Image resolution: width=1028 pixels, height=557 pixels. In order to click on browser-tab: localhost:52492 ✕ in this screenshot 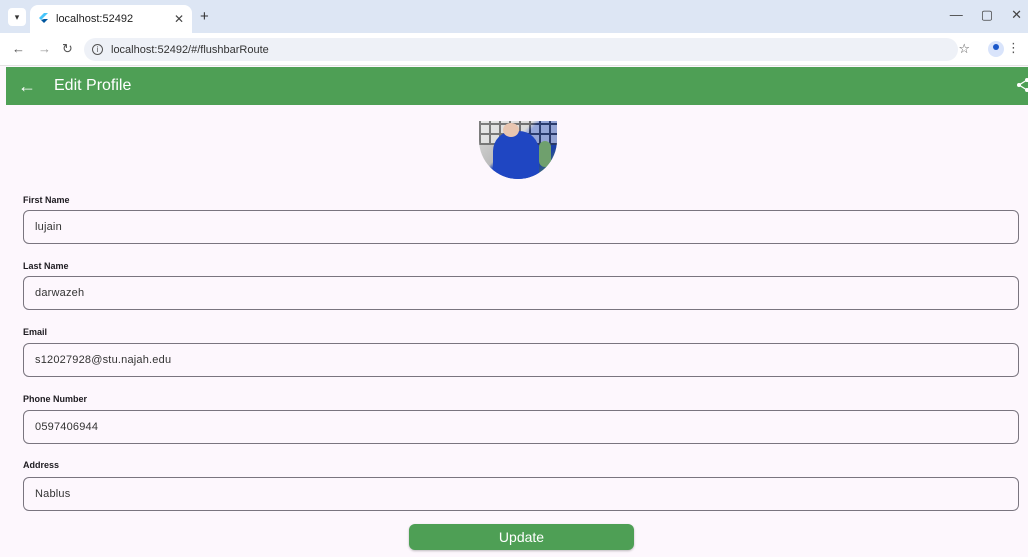, I will do `click(111, 19)`.